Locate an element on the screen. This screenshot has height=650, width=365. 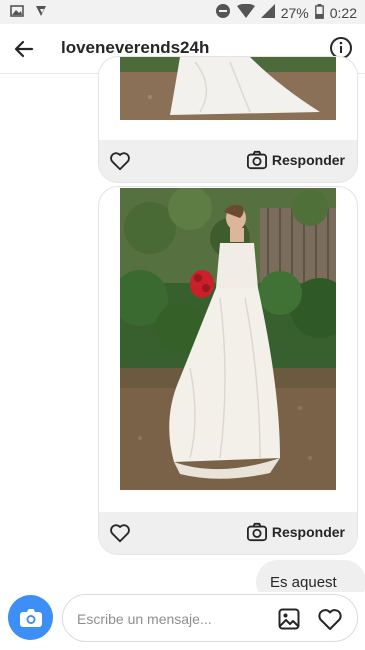
message-input is located at coordinates (172, 619).